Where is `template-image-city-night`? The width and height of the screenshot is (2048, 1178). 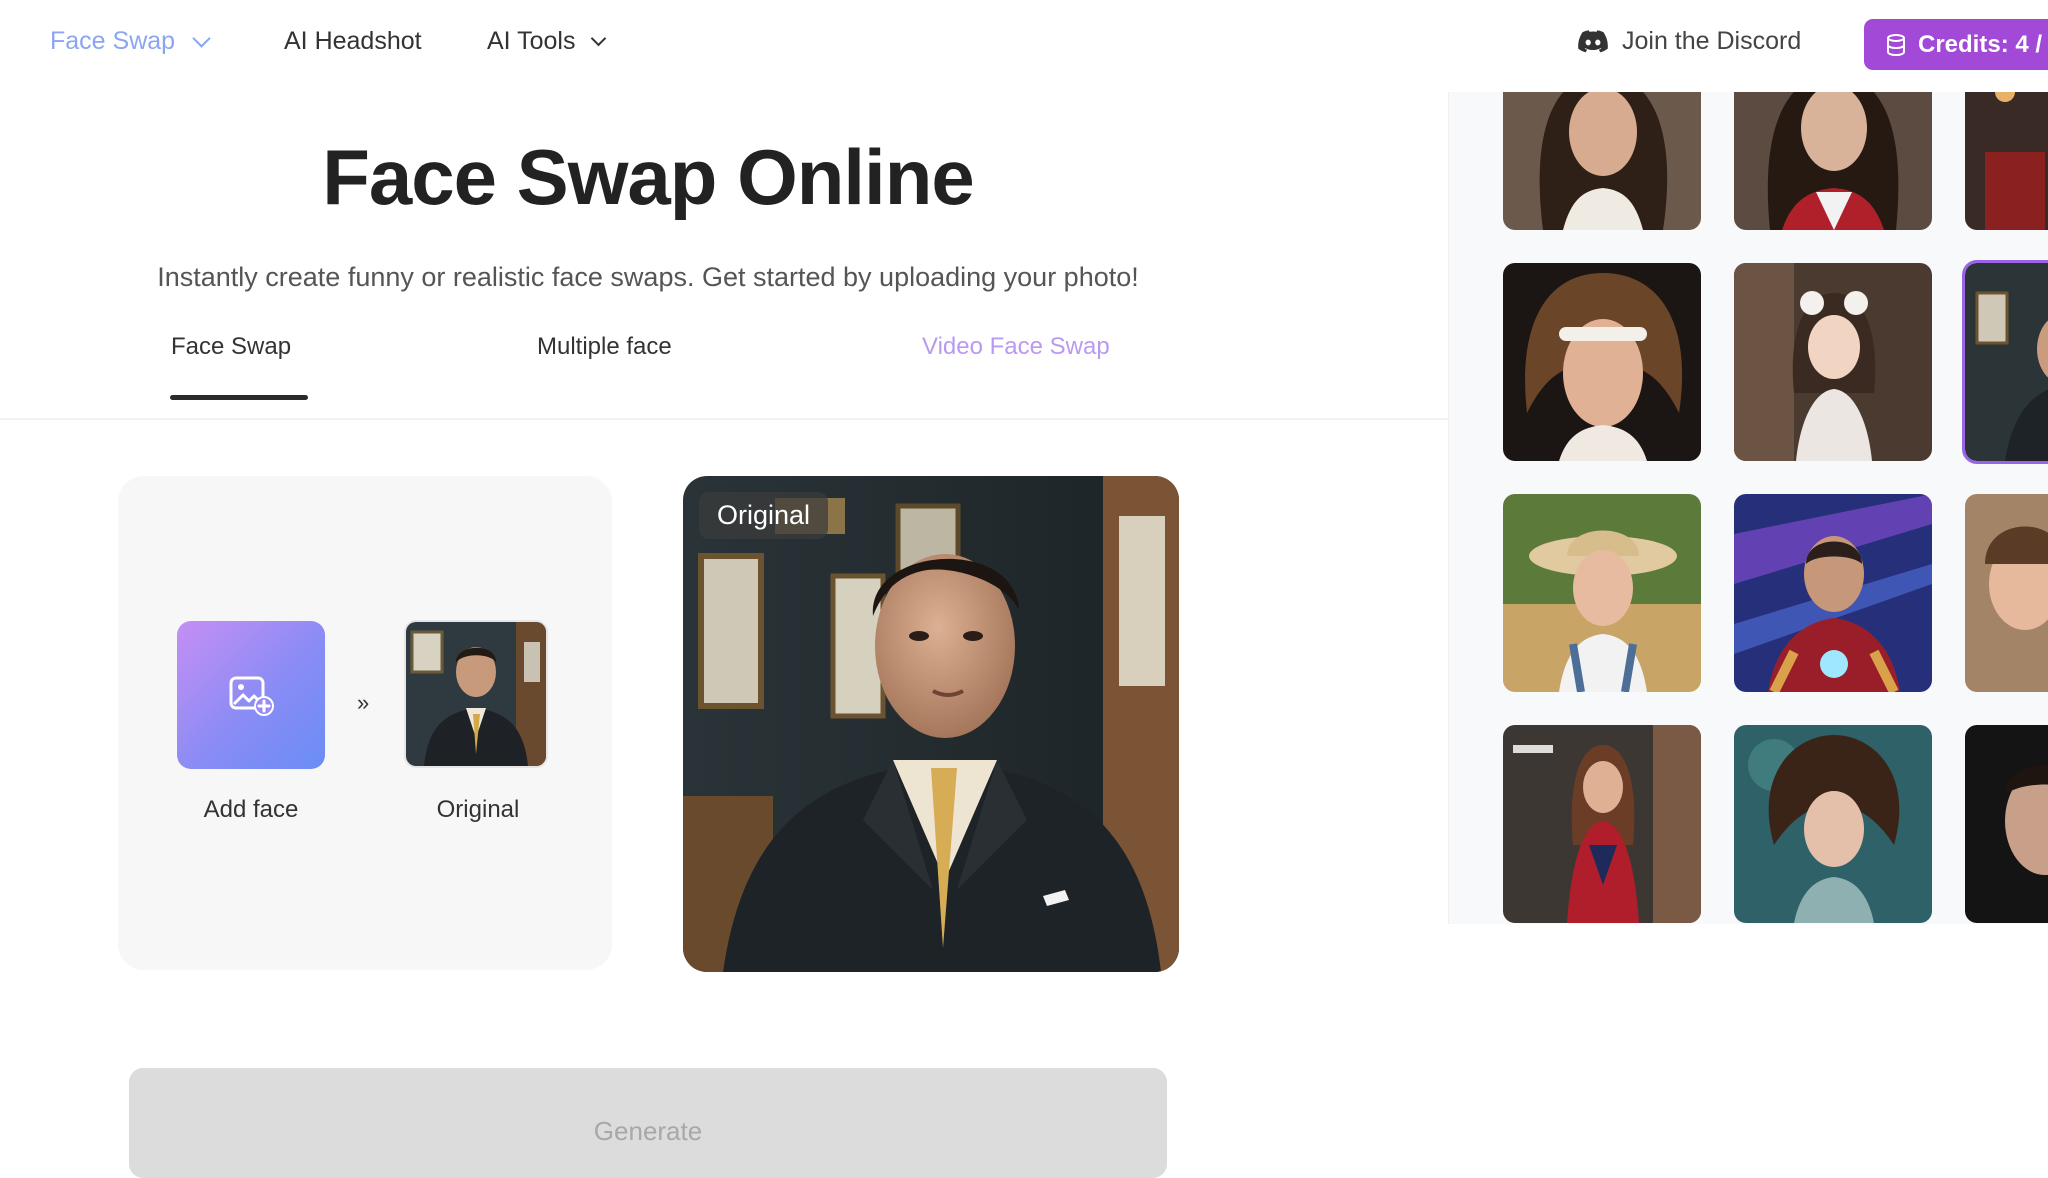 template-image-city-night is located at coordinates (2006, 161).